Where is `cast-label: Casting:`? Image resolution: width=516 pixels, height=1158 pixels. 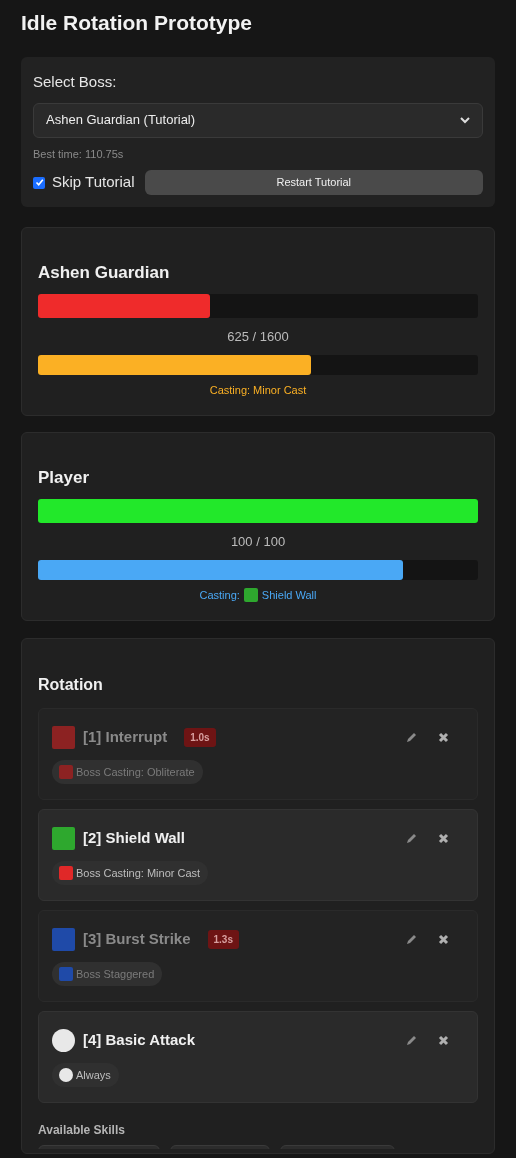 cast-label: Casting: is located at coordinates (219, 595).